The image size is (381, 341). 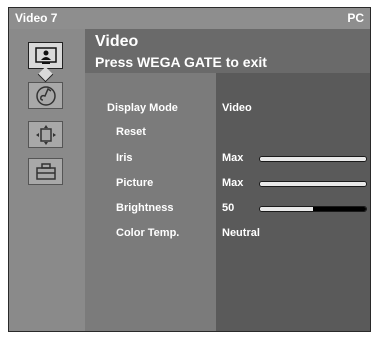 I want to click on menu-header: Video Press WEGA GATE to exit, so click(x=227, y=51).